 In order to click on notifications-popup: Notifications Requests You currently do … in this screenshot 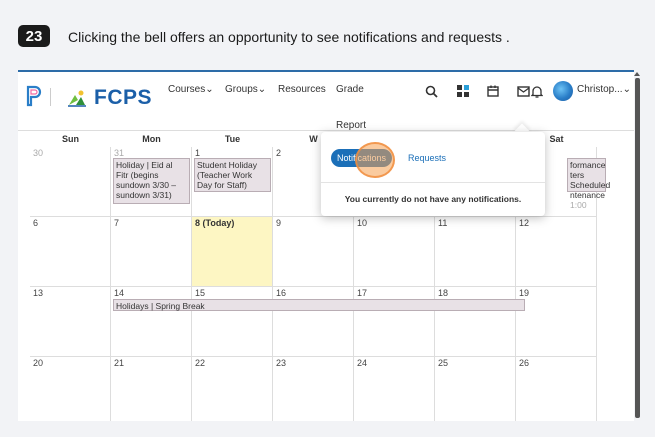, I will do `click(433, 174)`.